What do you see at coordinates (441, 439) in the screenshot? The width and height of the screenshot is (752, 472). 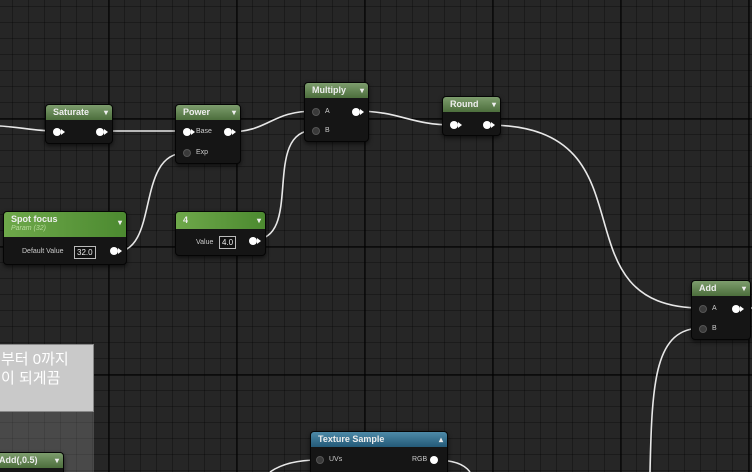 I see `chevron-up-icon: ▴` at bounding box center [441, 439].